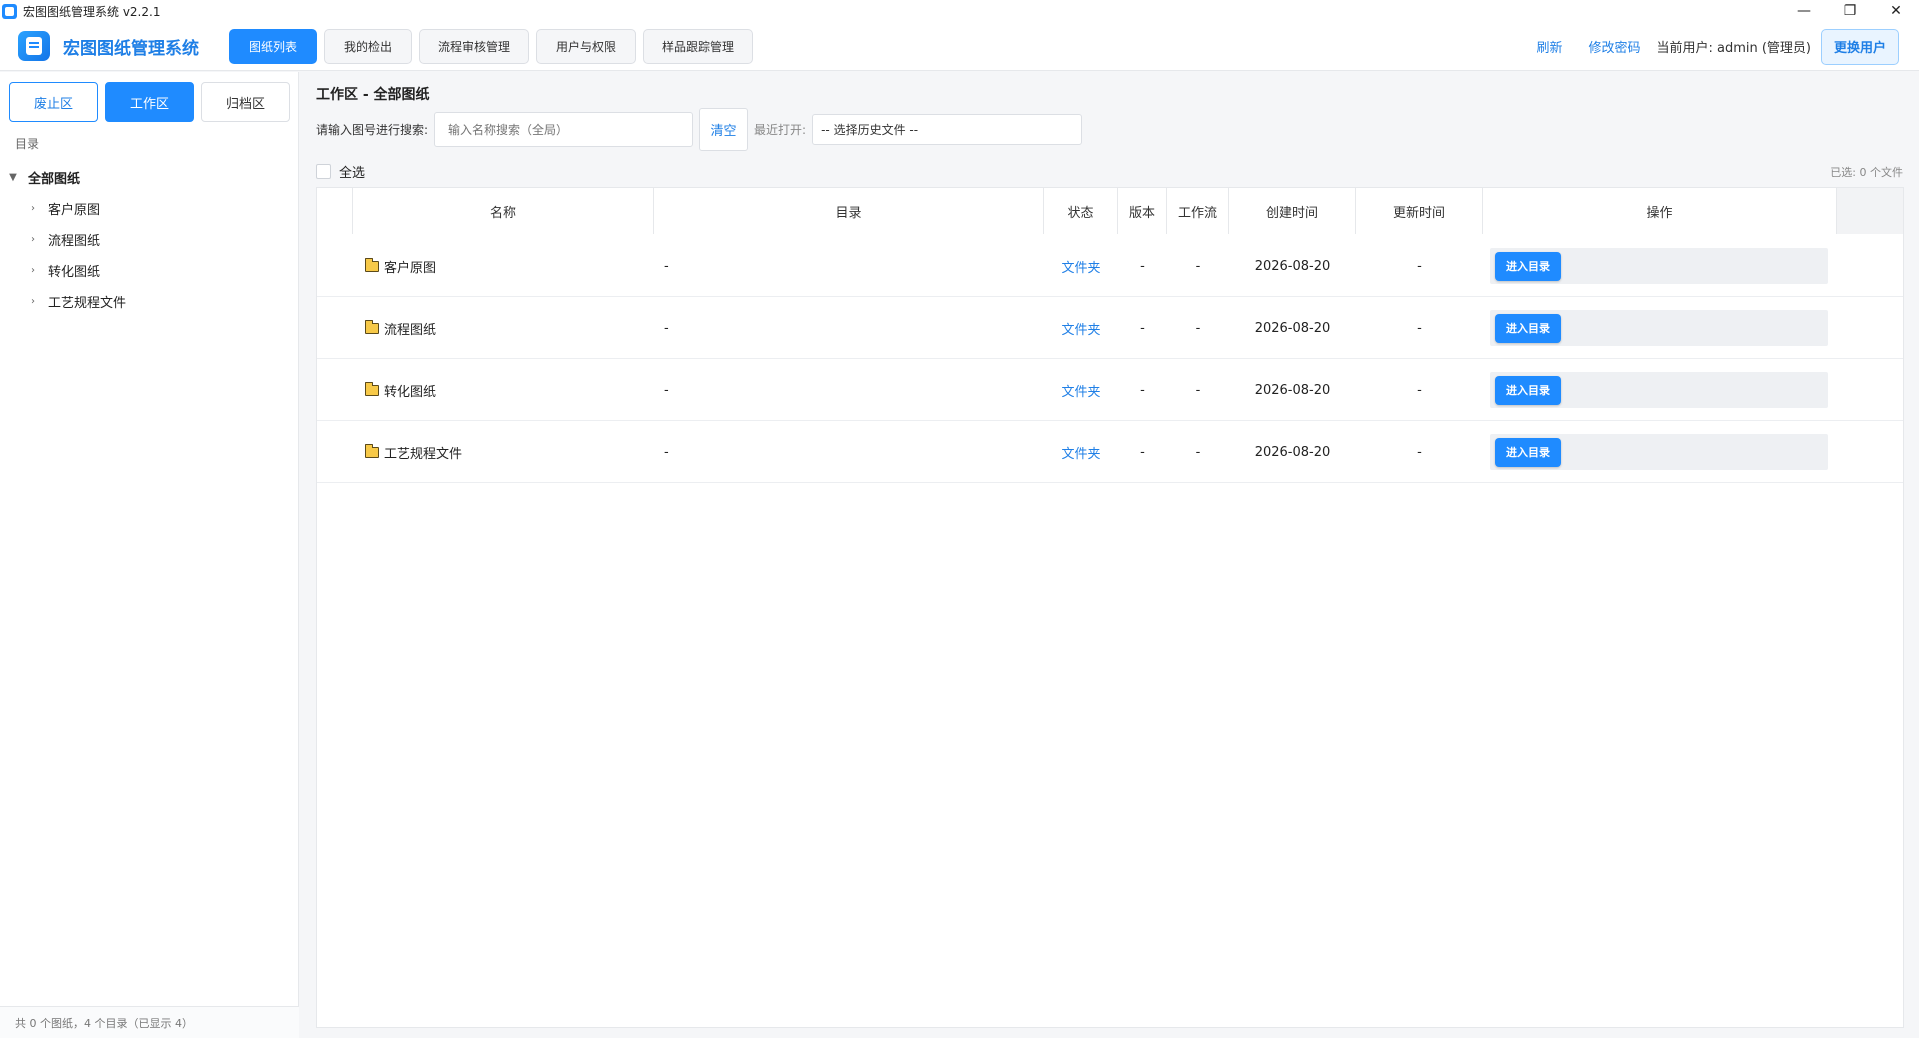 The width and height of the screenshot is (1919, 1038). I want to click on directory-tree: ▼ 全部图纸 › 客户原图 › 流程图纸 › 转化图纸 › 工艺规程文件, so click(149, 239).